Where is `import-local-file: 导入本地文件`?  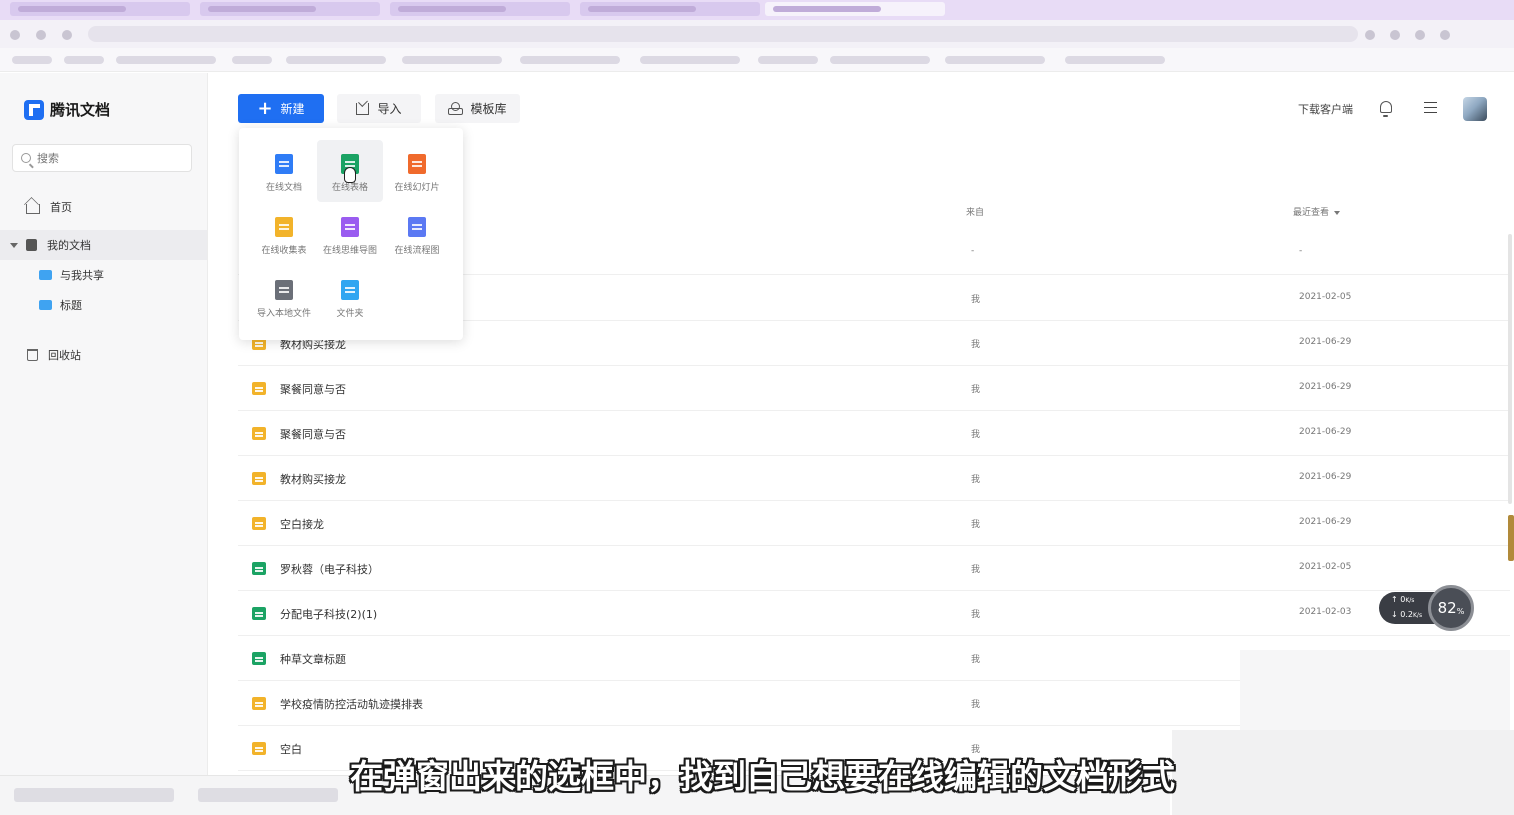 import-local-file: 导入本地文件 is located at coordinates (284, 297).